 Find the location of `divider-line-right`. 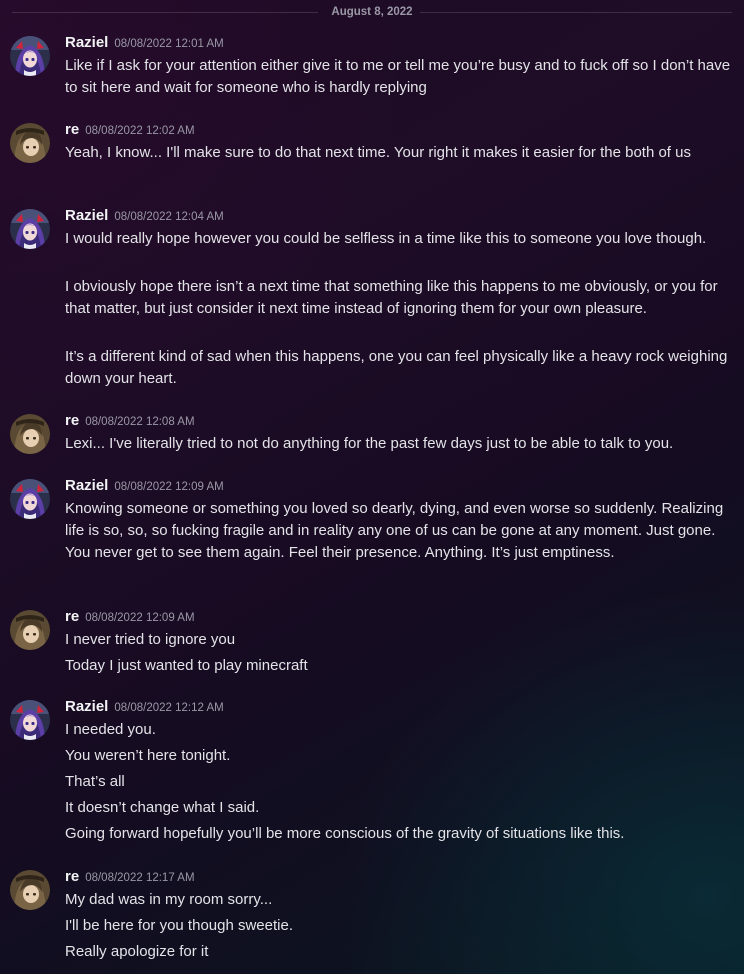

divider-line-right is located at coordinates (576, 12).